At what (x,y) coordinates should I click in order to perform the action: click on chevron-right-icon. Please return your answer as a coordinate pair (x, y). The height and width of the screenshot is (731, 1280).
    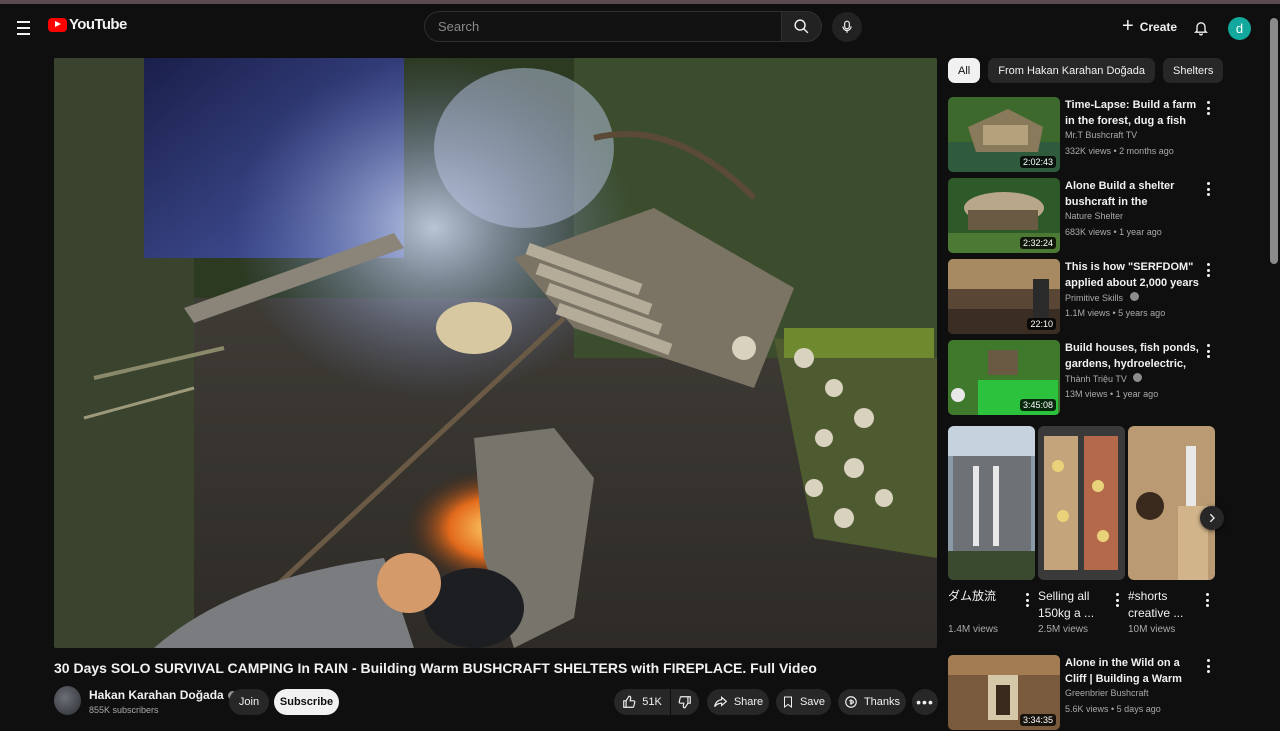
    Looking at the image, I should click on (1212, 518).